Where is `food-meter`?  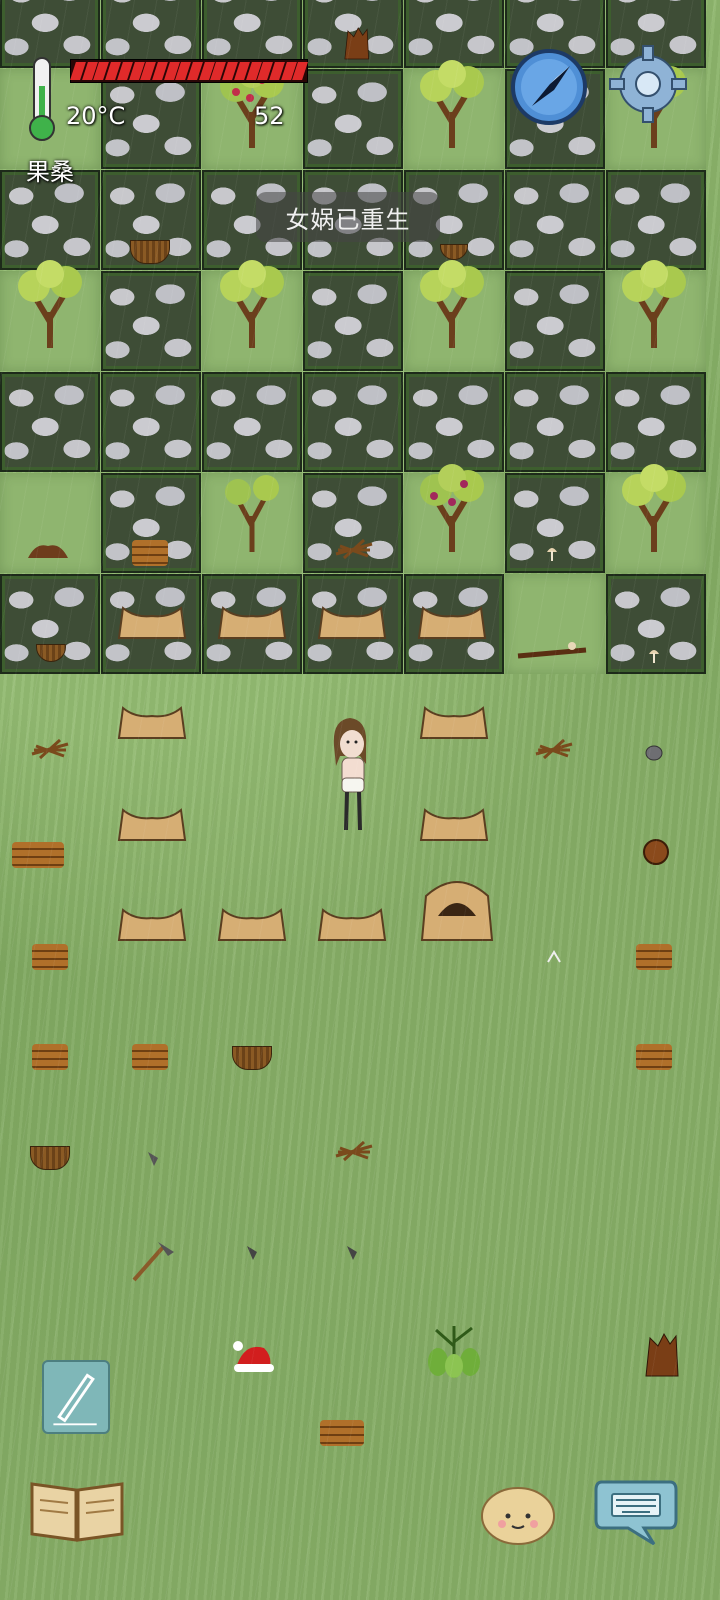 food-meter is located at coordinates (189, 71).